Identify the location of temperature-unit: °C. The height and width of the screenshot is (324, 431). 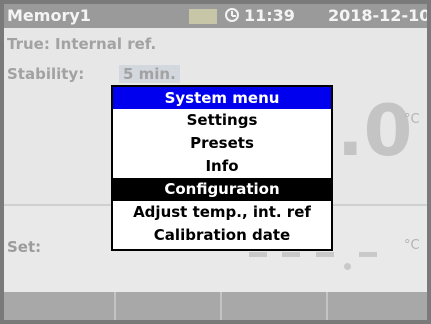
(412, 119).